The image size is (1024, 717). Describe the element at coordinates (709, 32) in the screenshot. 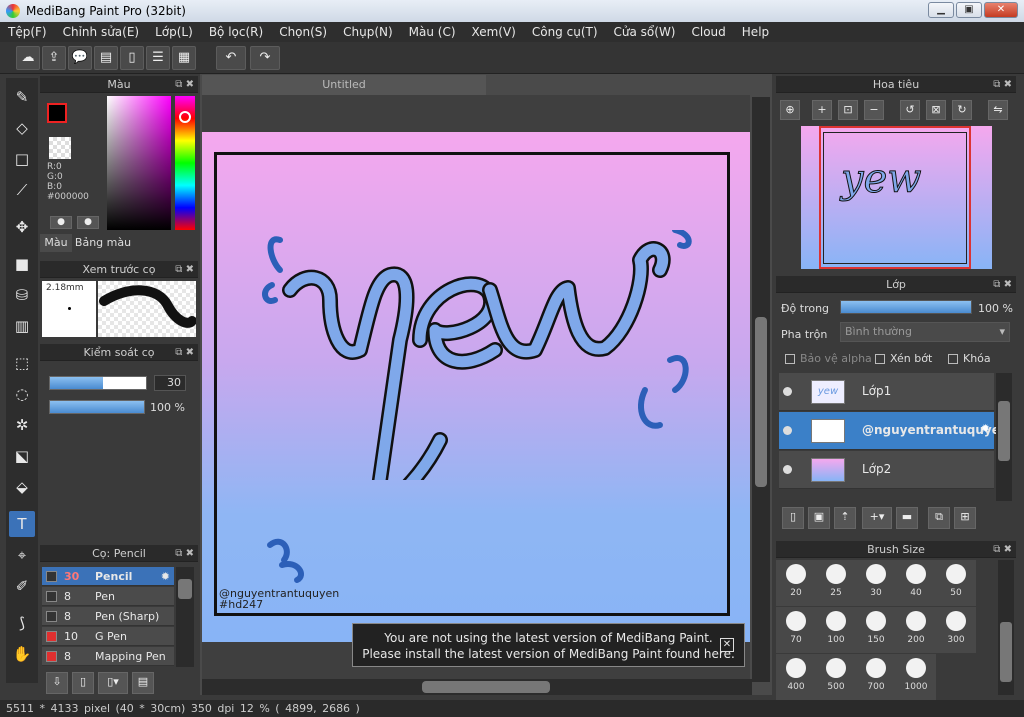

I see `menu-cloud: Cloud` at that location.